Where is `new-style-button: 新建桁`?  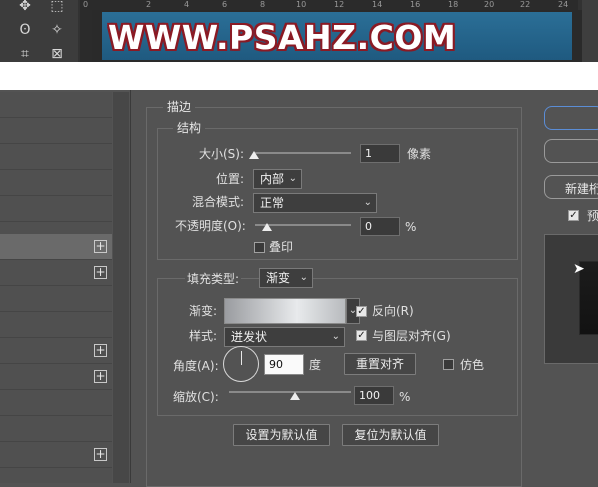 new-style-button: 新建桁 is located at coordinates (571, 187).